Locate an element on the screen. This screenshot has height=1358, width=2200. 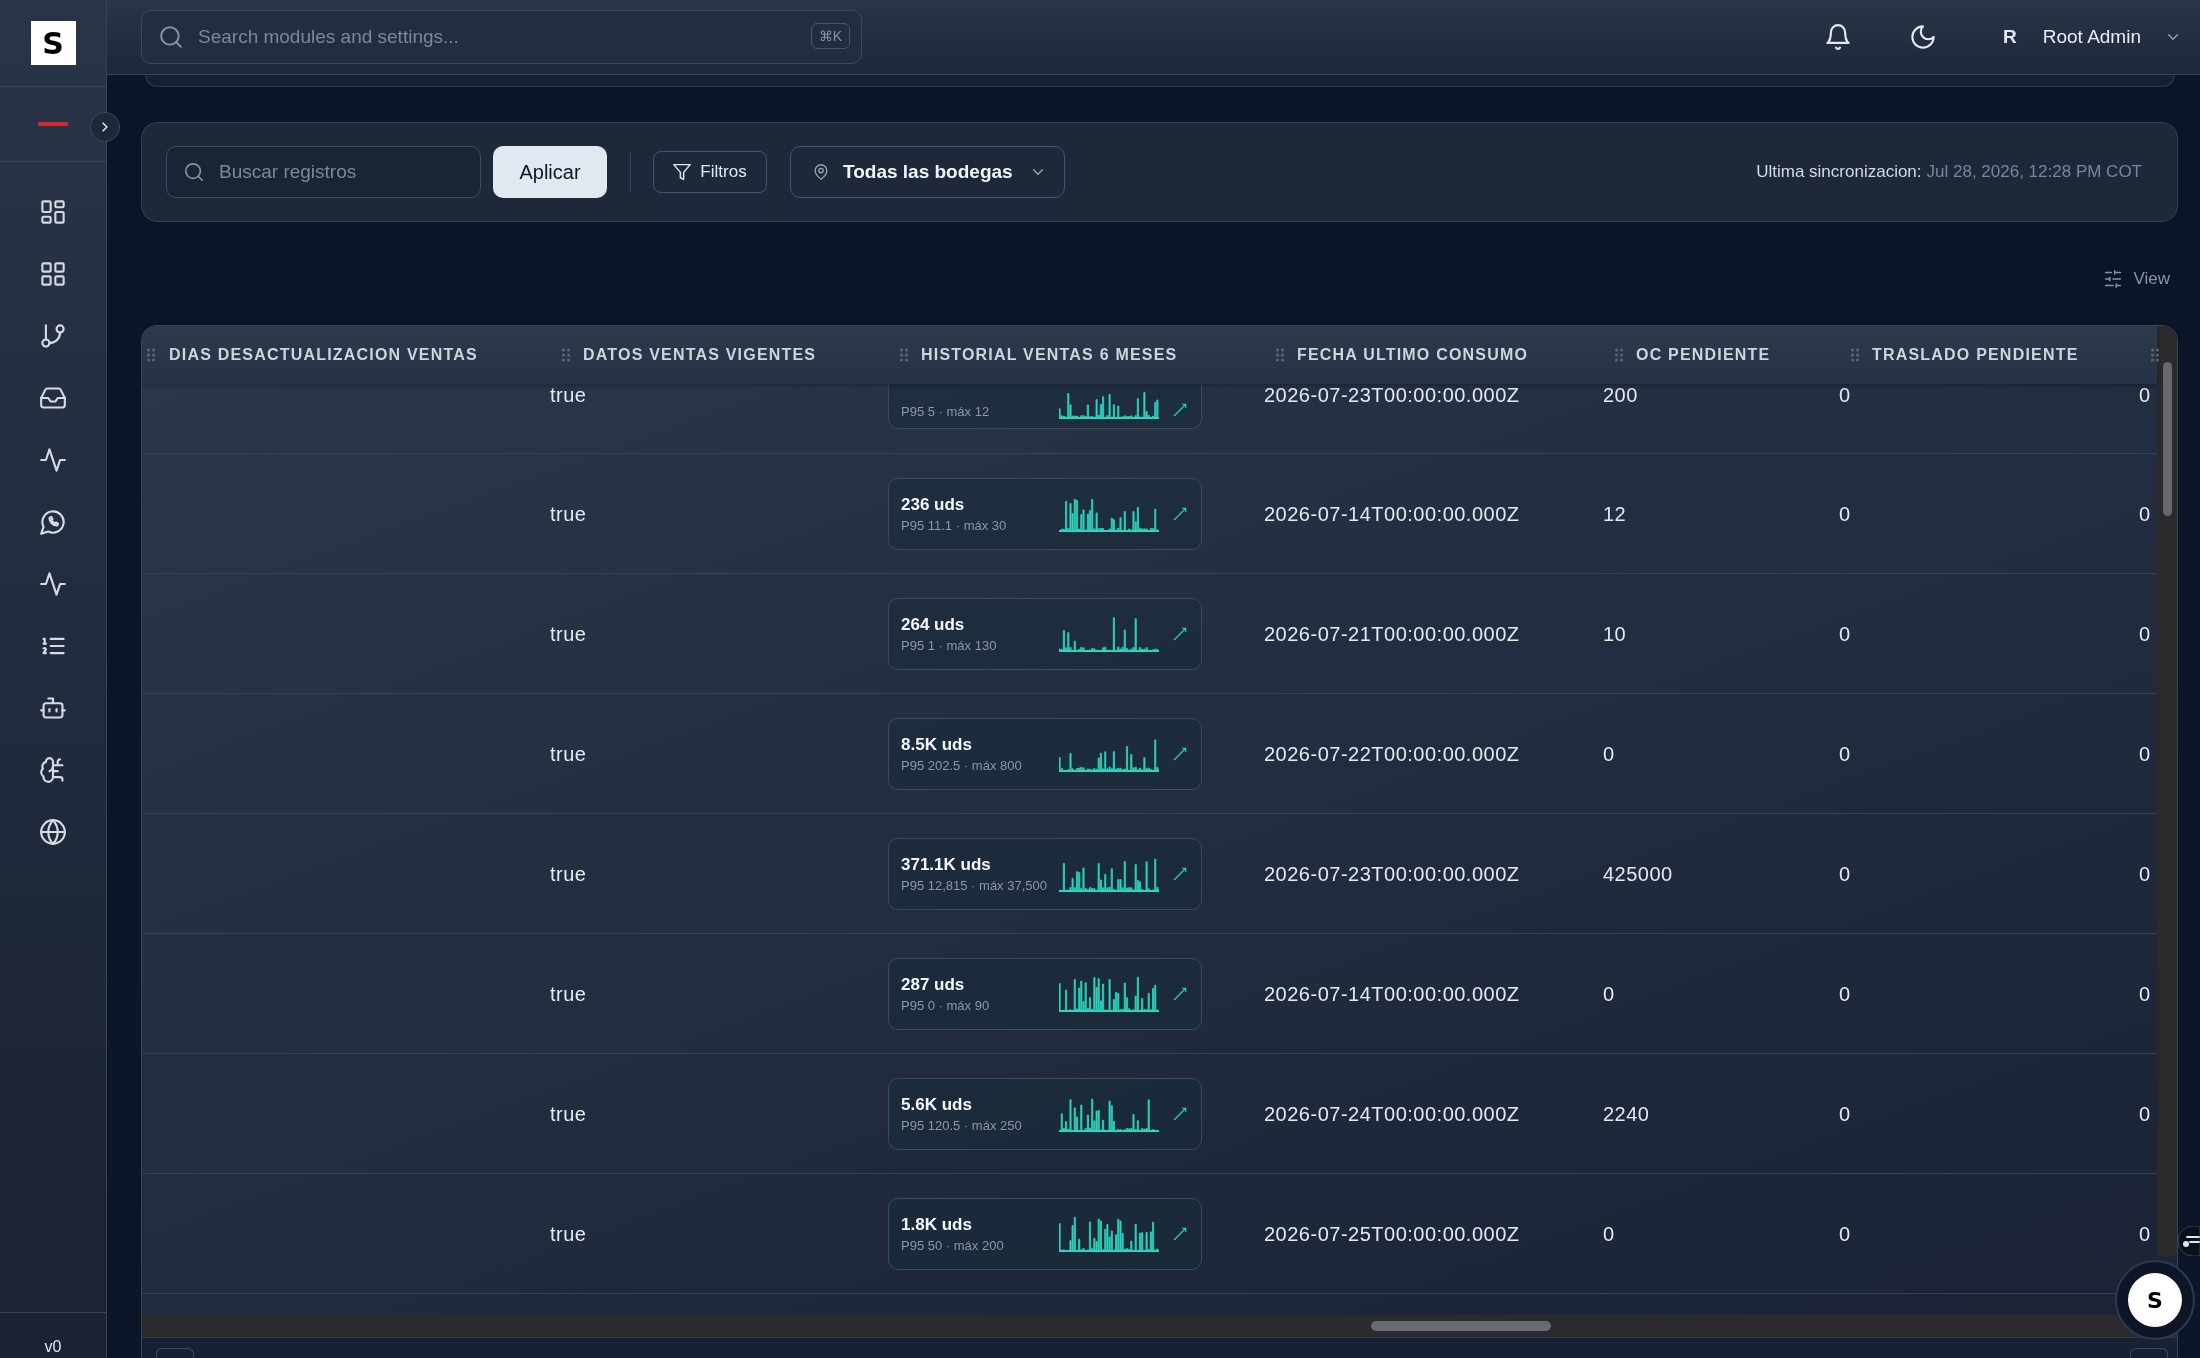
sales-total: 371.1K uds is located at coordinates (946, 864).